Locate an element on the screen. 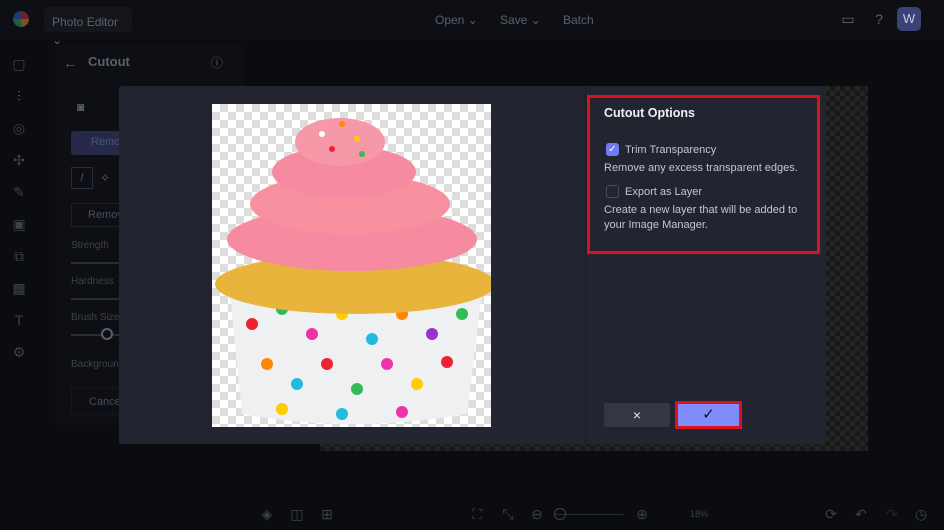 Image resolution: width=944 pixels, height=530 pixels. help-icon: ? is located at coordinates (879, 19).